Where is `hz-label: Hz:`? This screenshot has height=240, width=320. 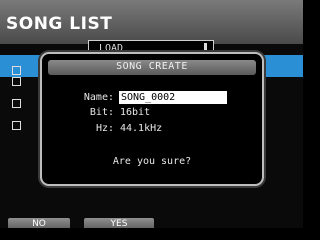
hz-label: Hz: is located at coordinates (104, 128).